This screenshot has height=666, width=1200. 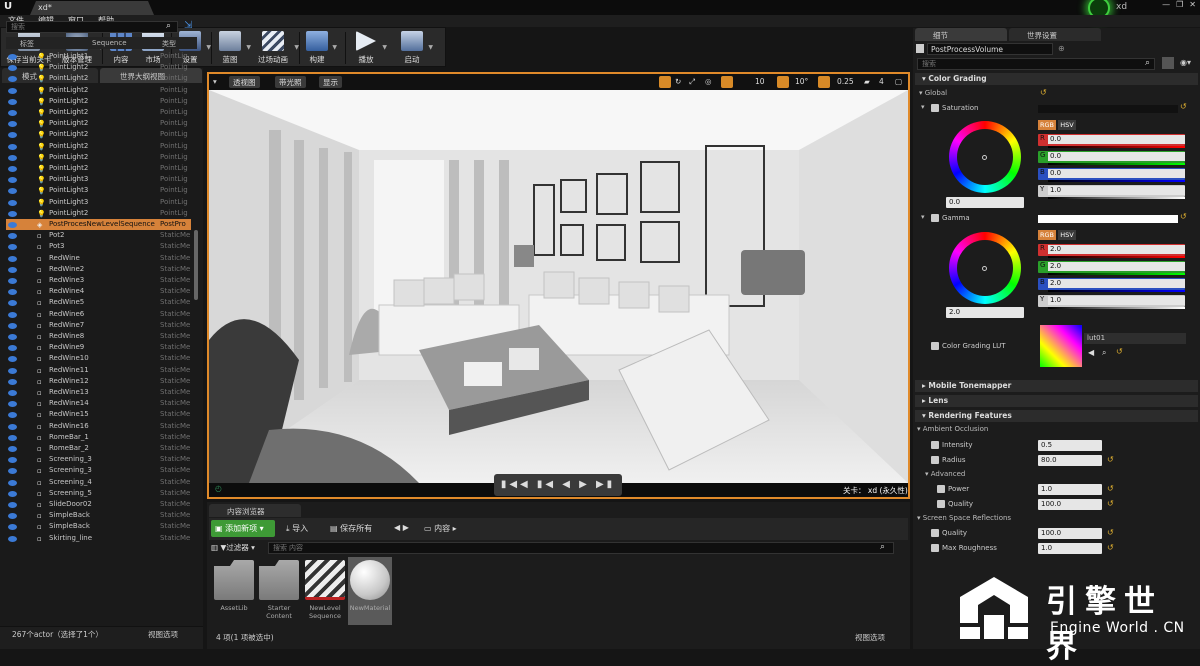 I want to click on outliner-row: ▫ RedWine2 StaticMe, so click(x=98, y=269).